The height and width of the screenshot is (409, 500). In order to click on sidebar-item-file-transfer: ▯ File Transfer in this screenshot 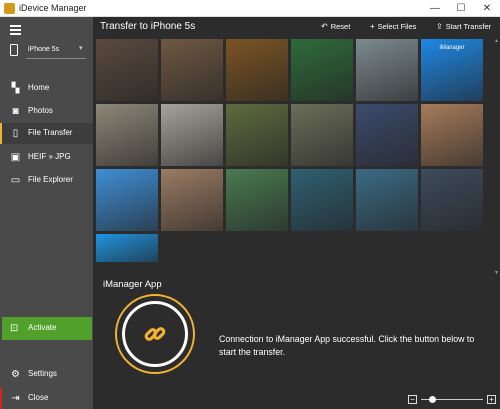, I will do `click(46, 133)`.